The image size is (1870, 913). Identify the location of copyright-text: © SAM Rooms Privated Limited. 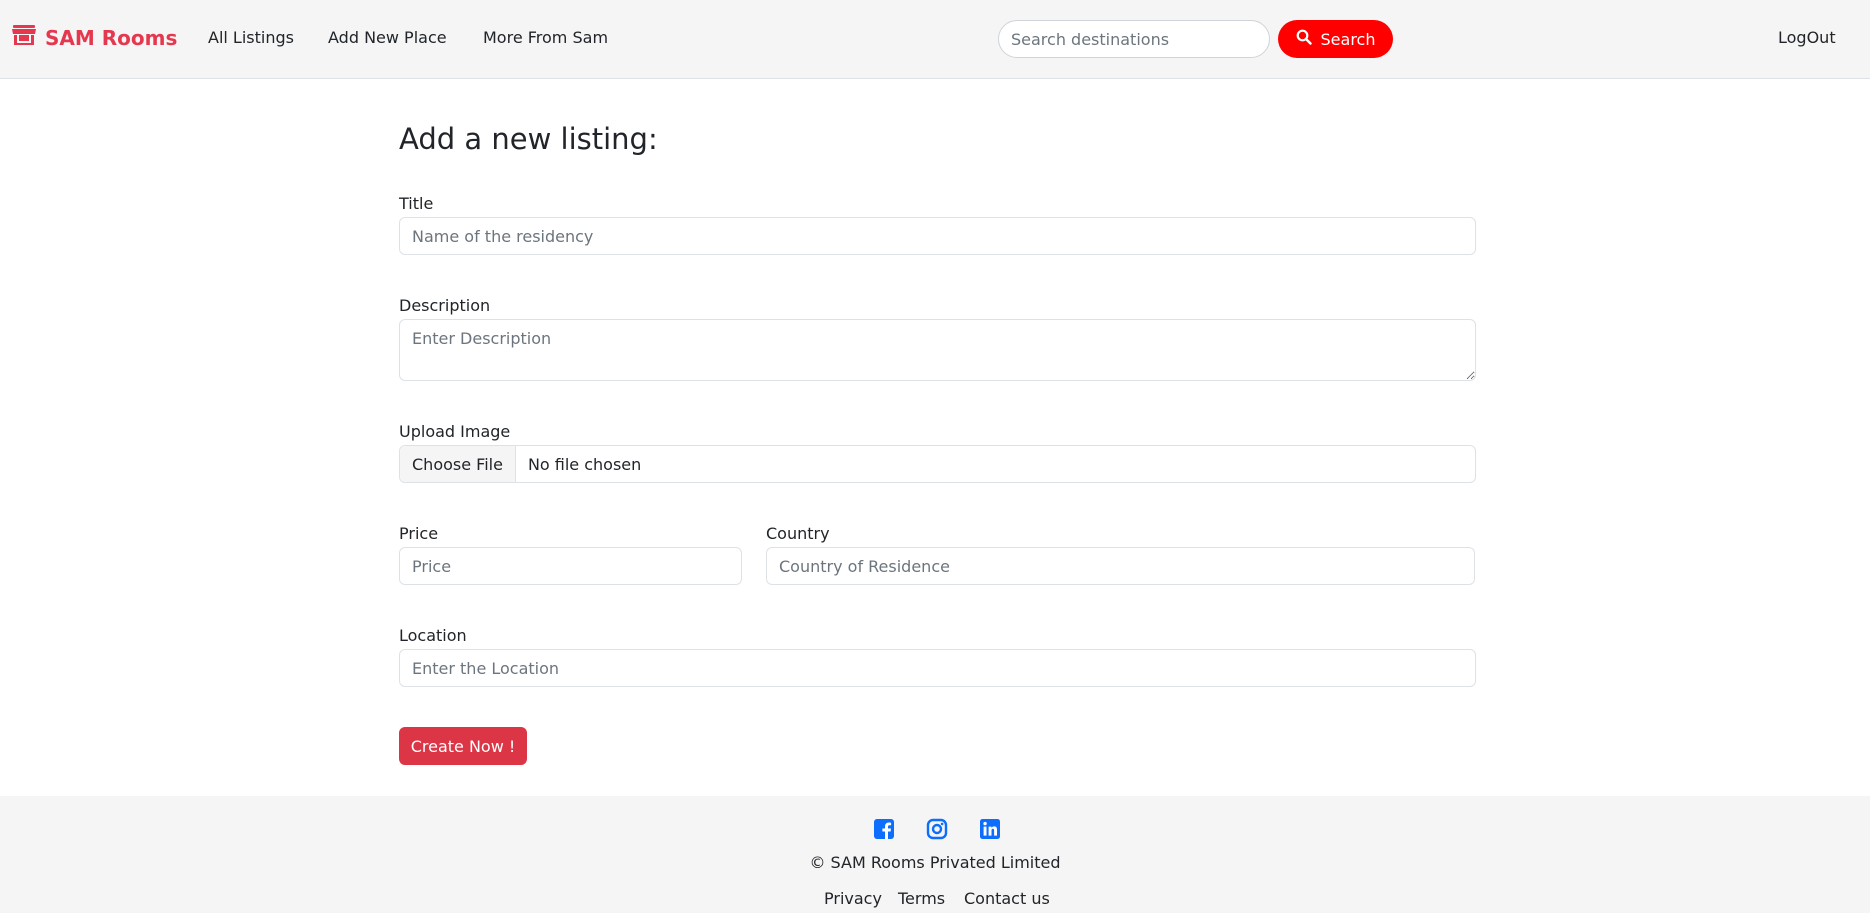
(935, 862).